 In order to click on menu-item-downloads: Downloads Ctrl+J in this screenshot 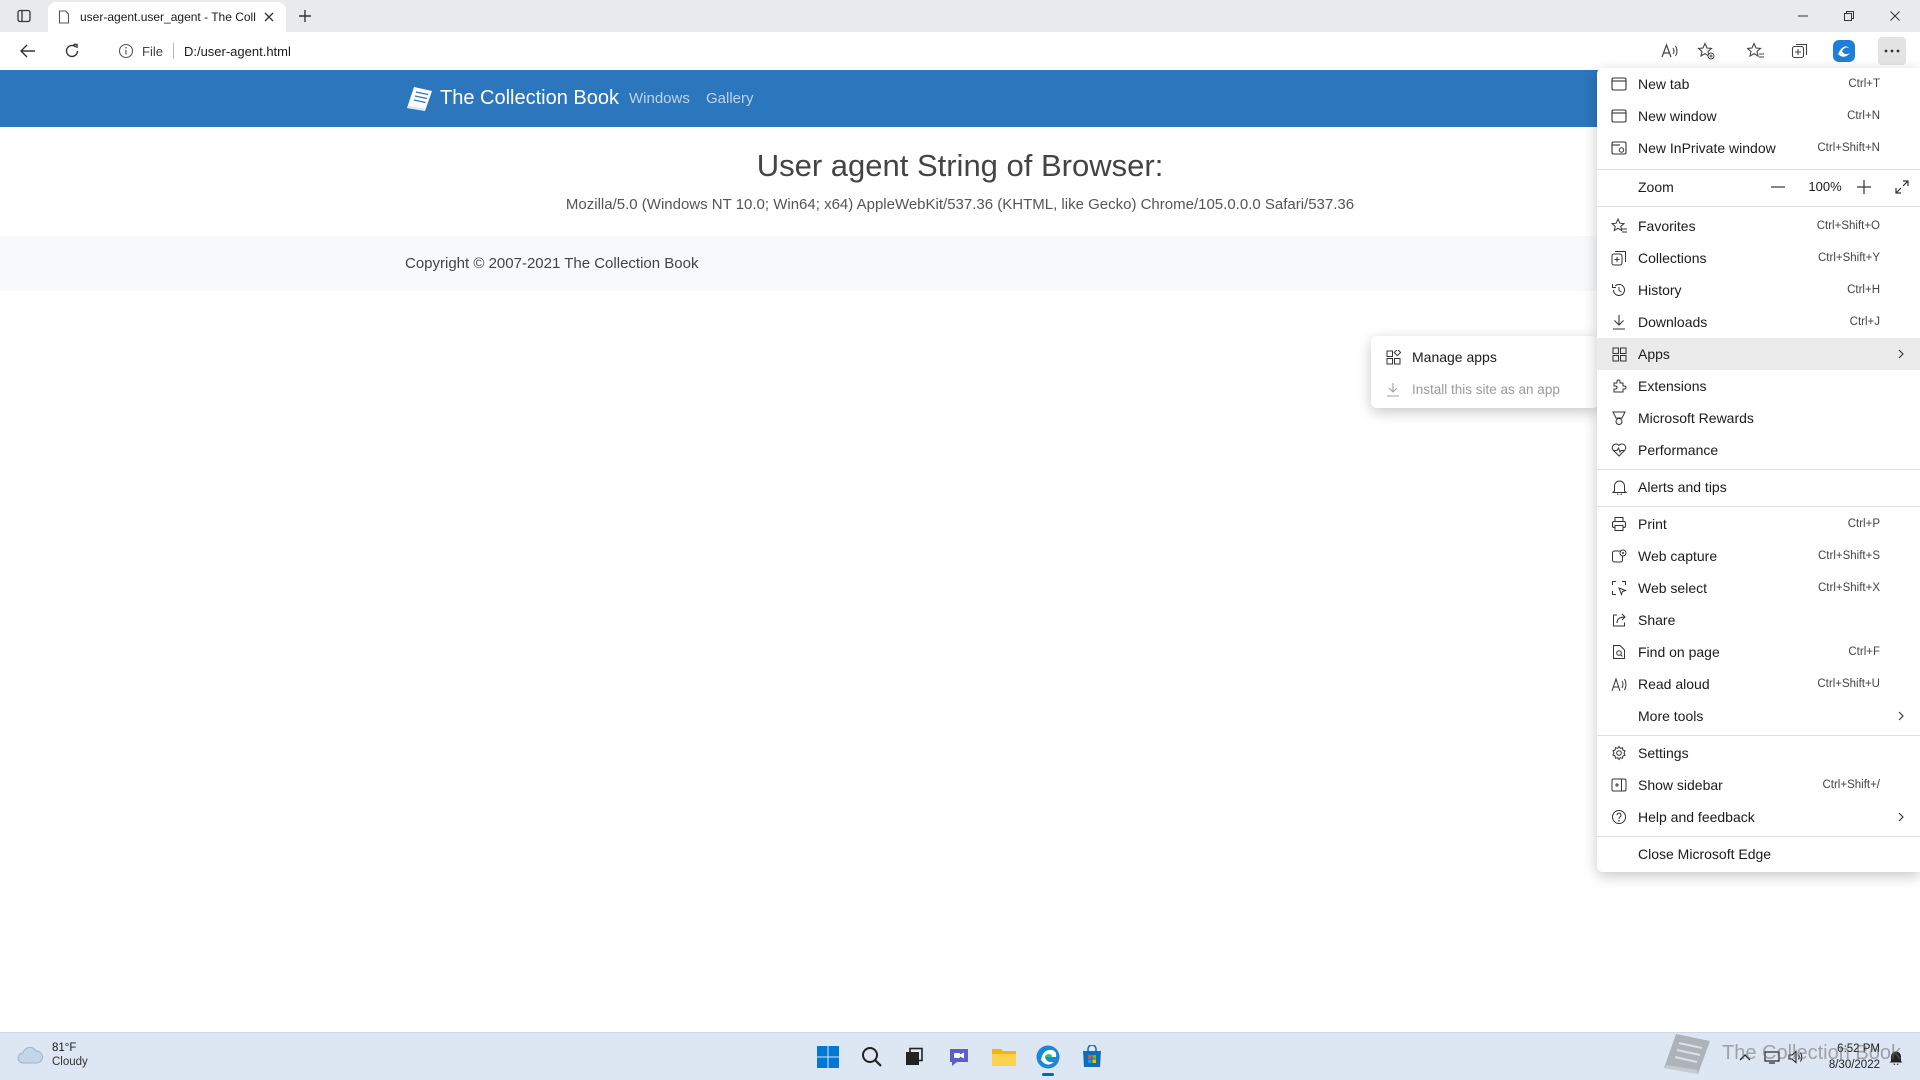, I will do `click(1758, 322)`.